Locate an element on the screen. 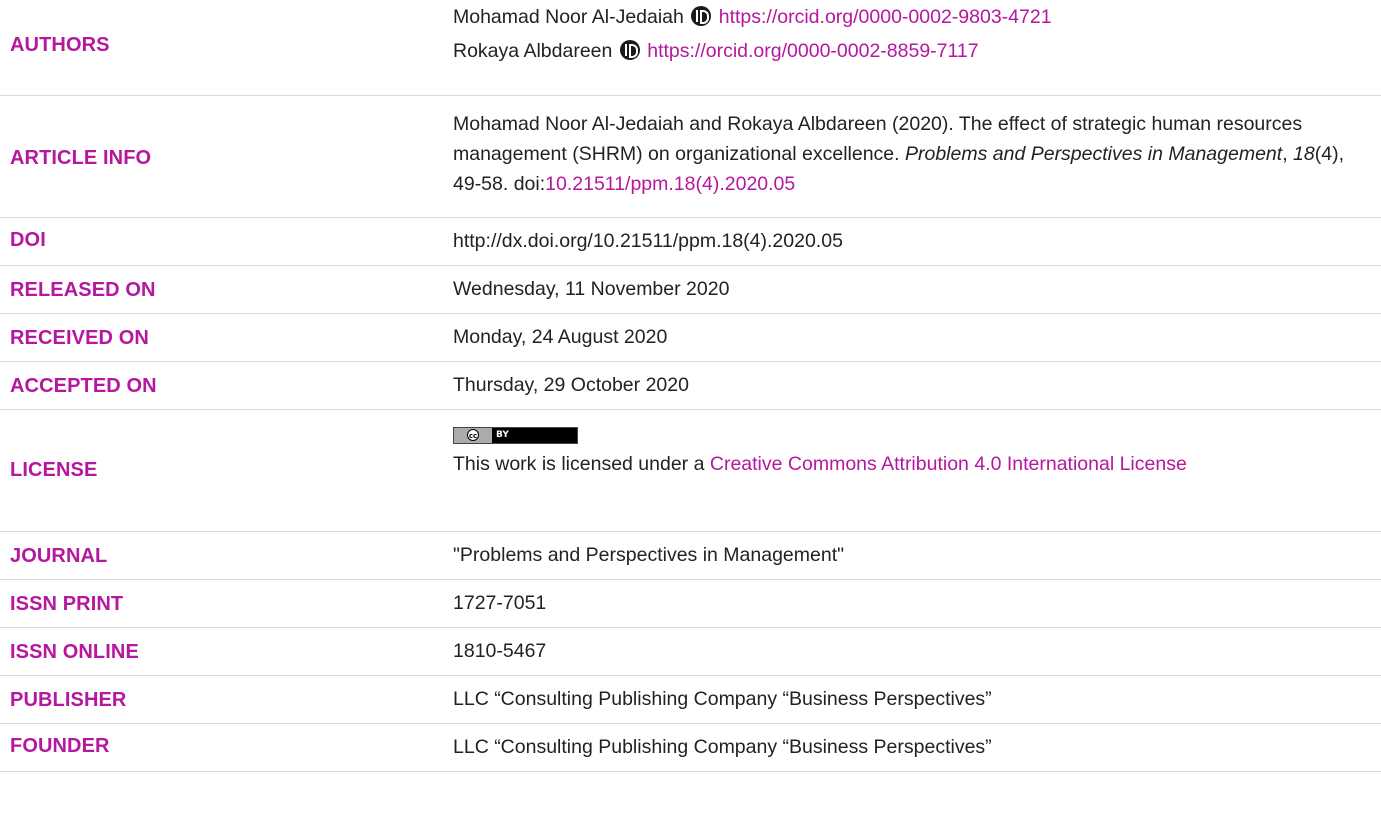 The height and width of the screenshot is (837, 1381). issn-print-value: 1727-7051 is located at coordinates (500, 603).